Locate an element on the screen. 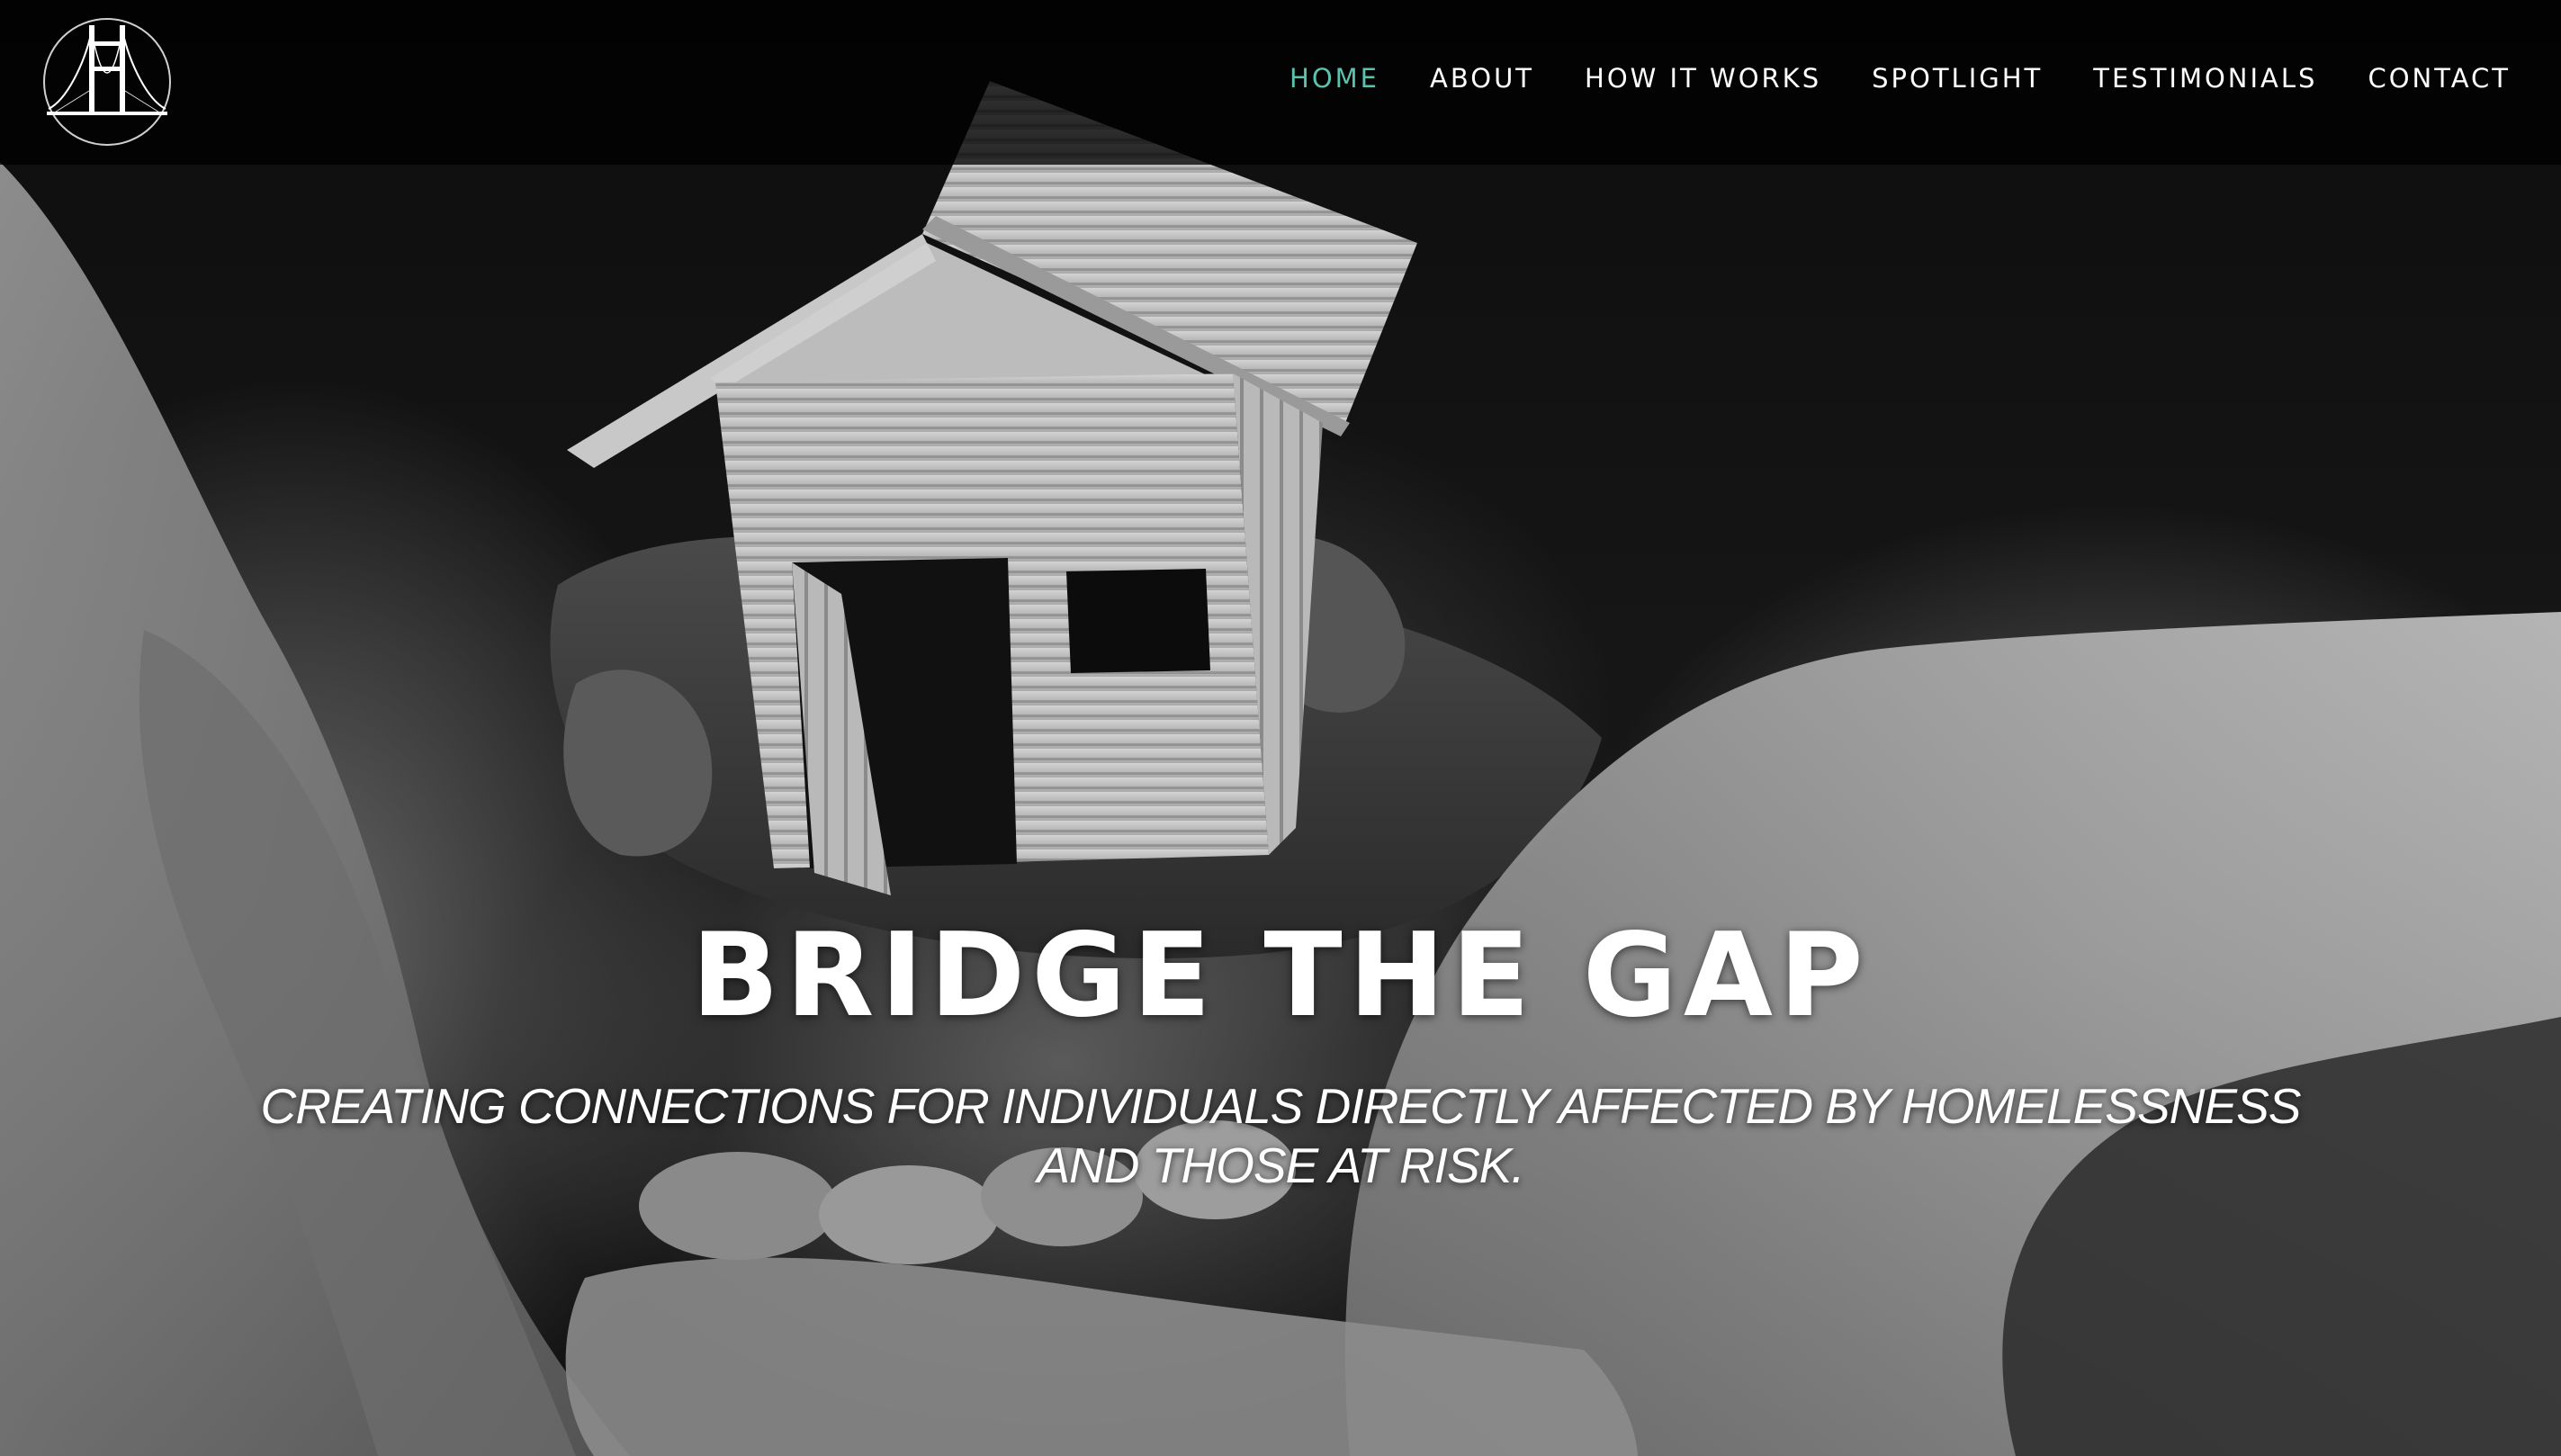 The image size is (2561, 1456). hero-subtitle-line-2: AND THOSE AT RISK. is located at coordinates (1280, 1165).